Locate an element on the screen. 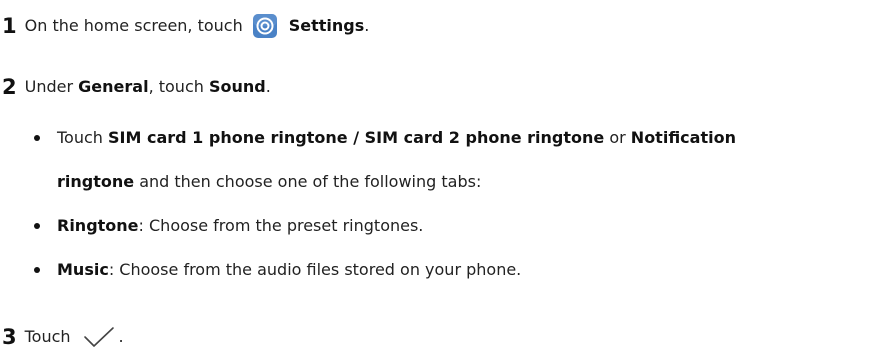 This screenshot has width=878, height=363. bullet-text: Touch is located at coordinates (80, 137).